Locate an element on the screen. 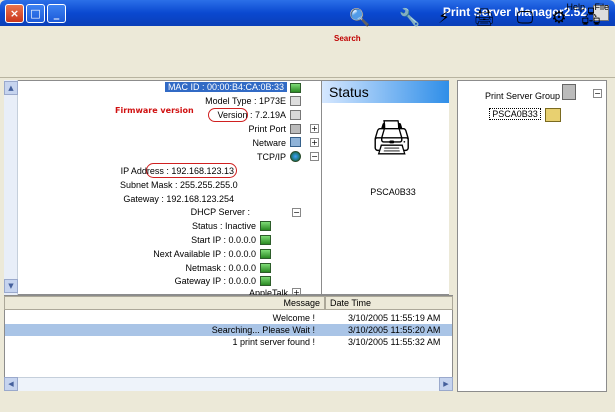 The height and width of the screenshot is (412, 615). mac-id: MAC ID : 00:00:B4:CA:0B:33 is located at coordinates (226, 87).